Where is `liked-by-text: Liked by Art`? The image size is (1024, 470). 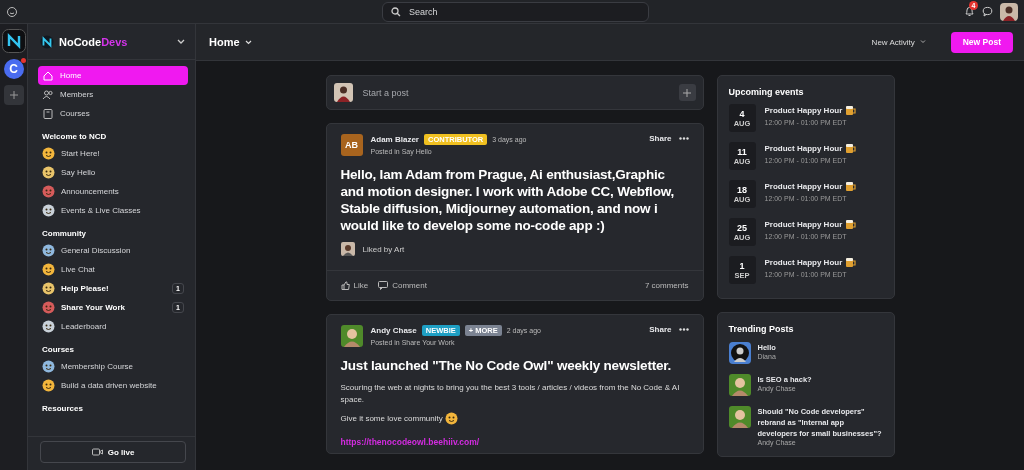 liked-by-text: Liked by Art is located at coordinates (383, 249).